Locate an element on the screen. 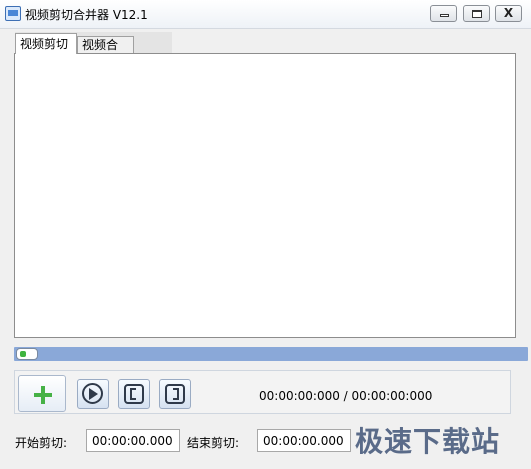 The height and width of the screenshot is (469, 531). mark-in-button is located at coordinates (134, 394).